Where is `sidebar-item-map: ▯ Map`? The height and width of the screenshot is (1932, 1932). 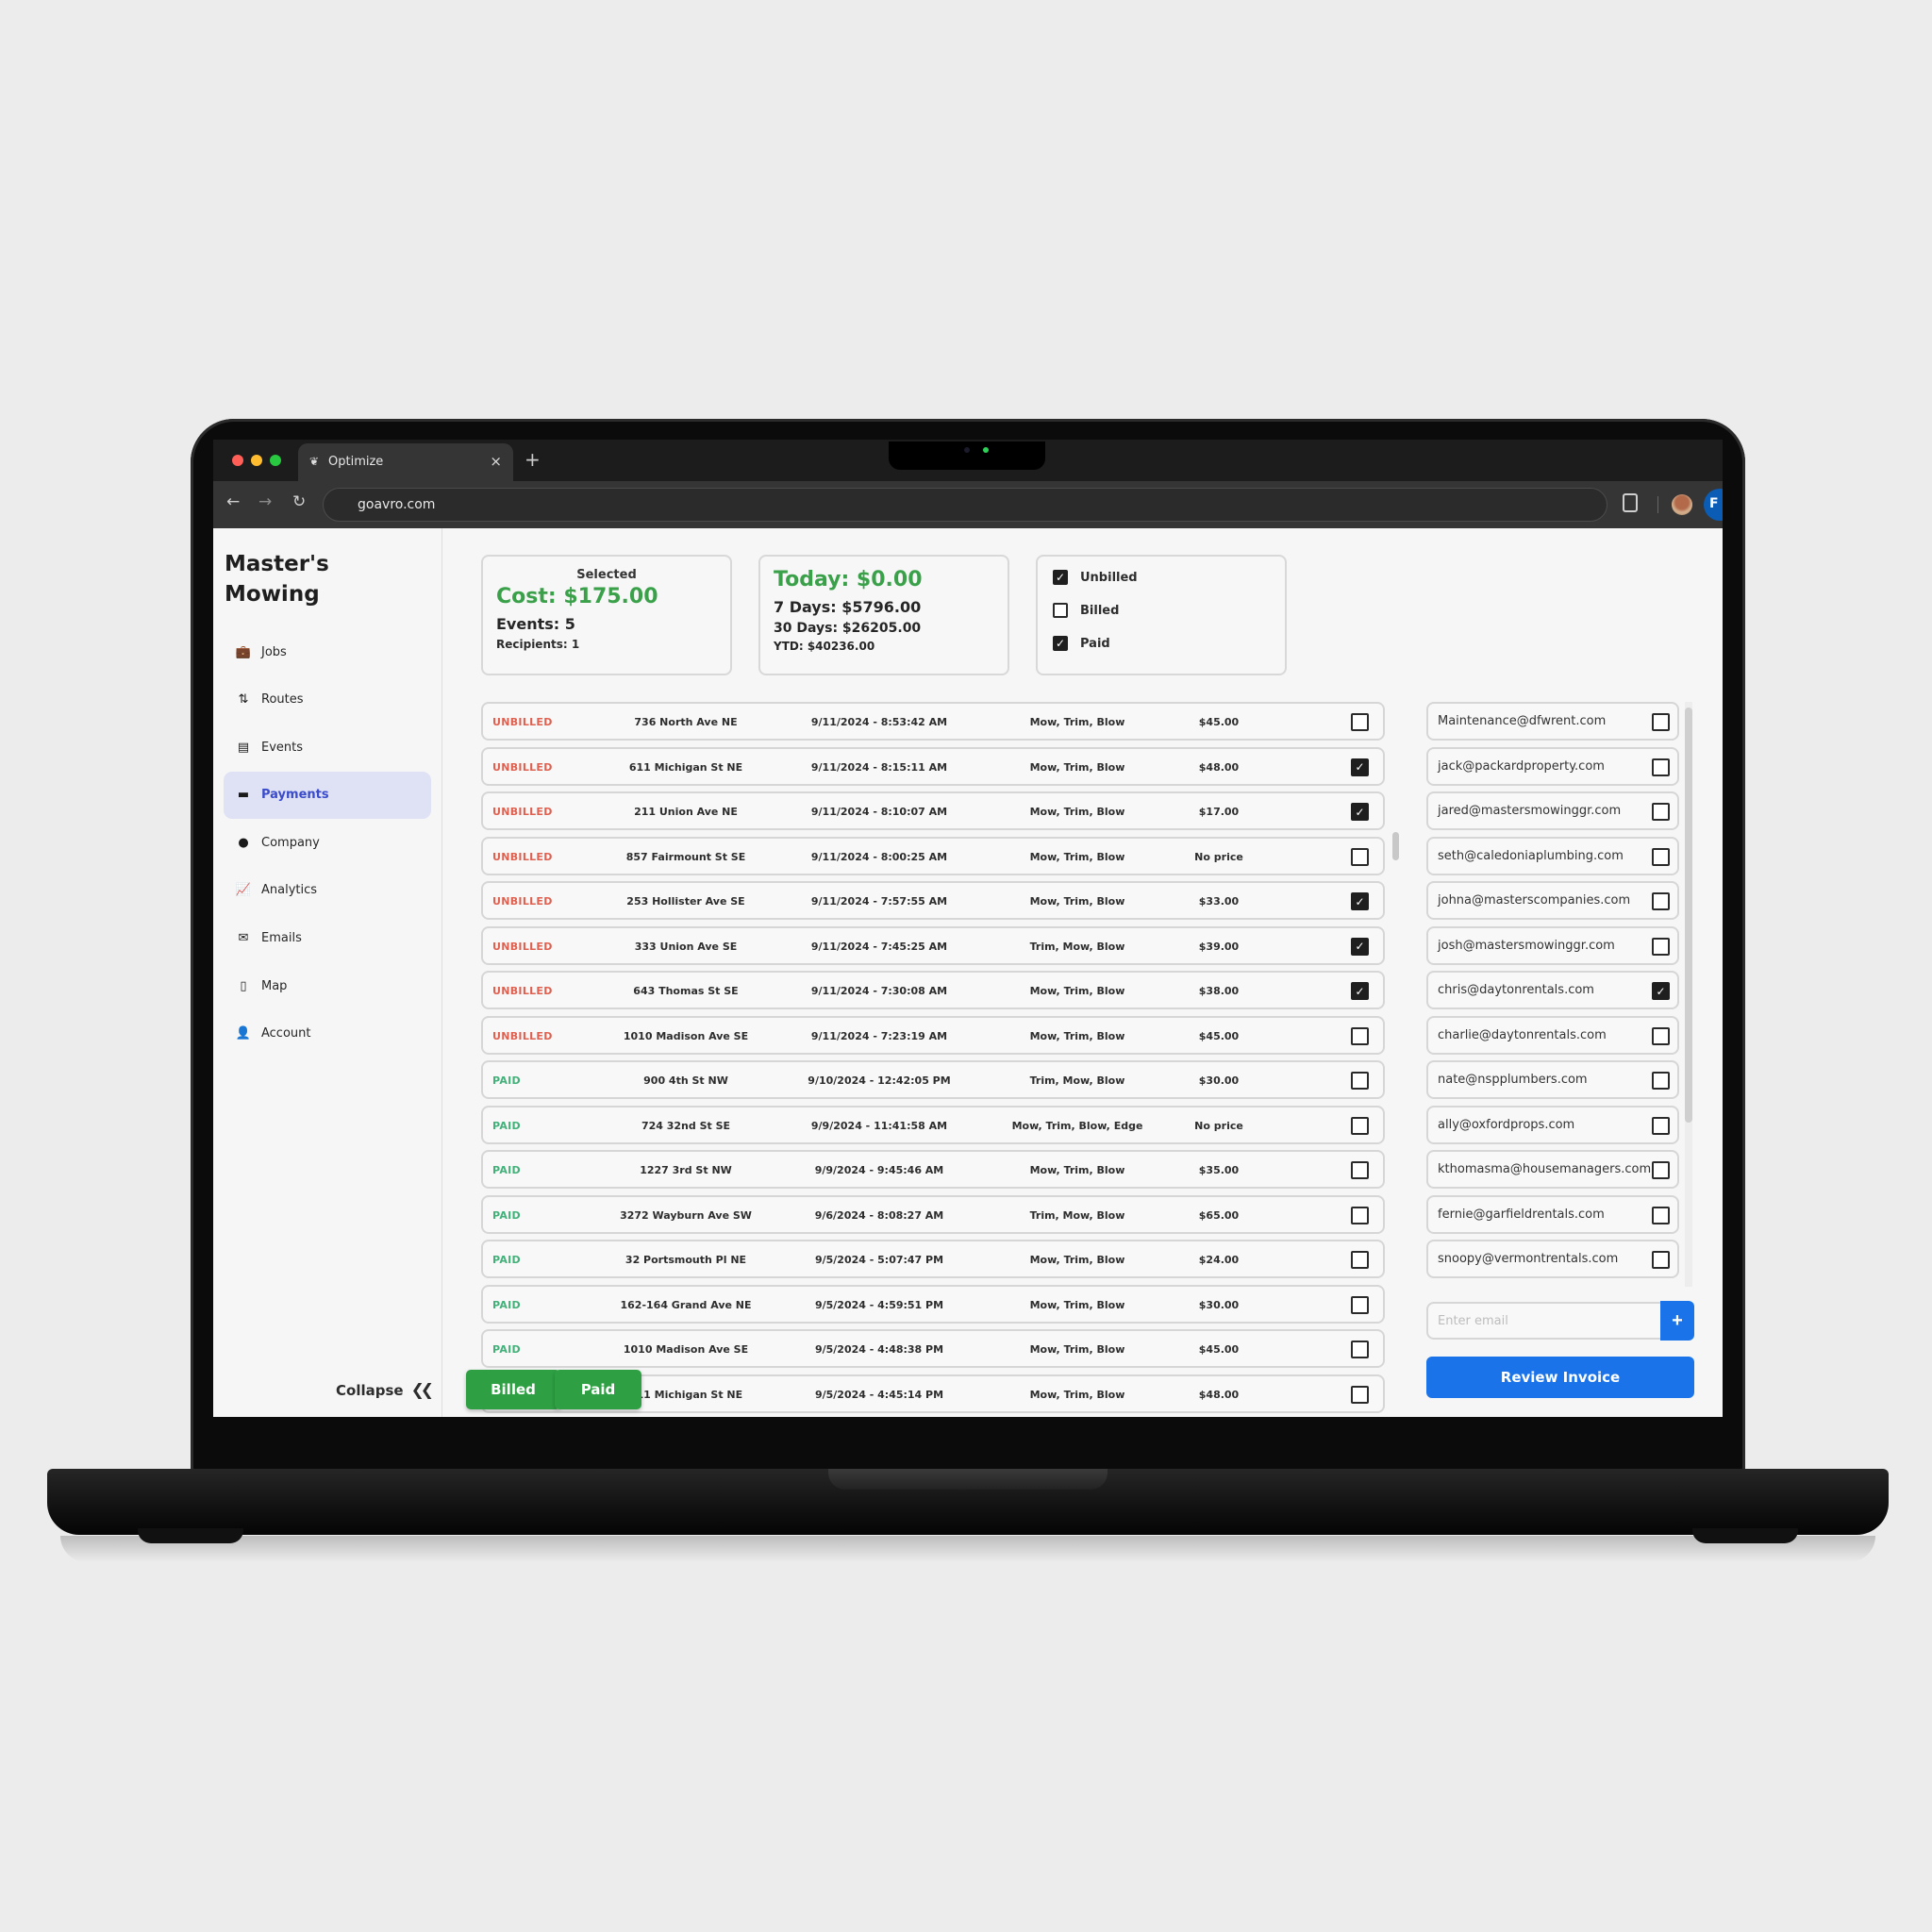 sidebar-item-map: ▯ Map is located at coordinates (328, 986).